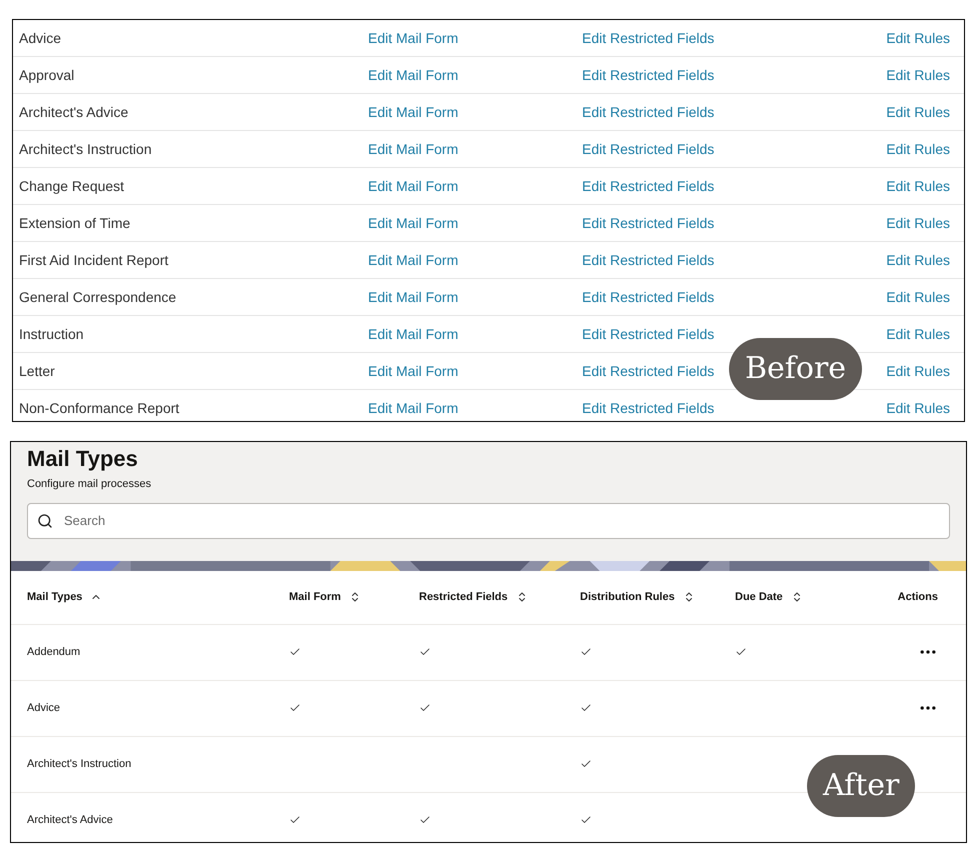  What do you see at coordinates (47, 75) in the screenshot?
I see `mail-type-name: Approval` at bounding box center [47, 75].